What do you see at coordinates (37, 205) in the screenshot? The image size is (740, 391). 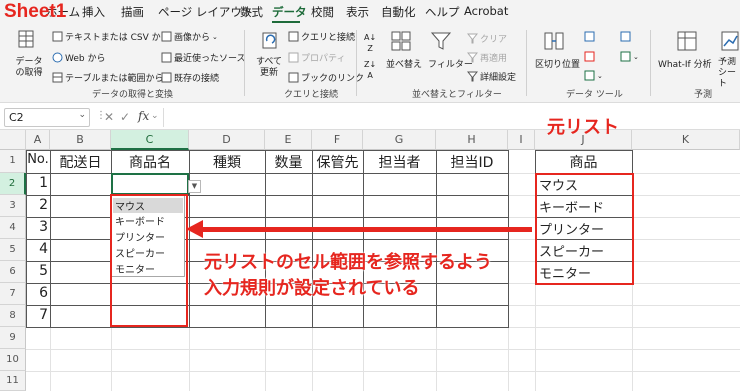 I see `number-cell: 2` at bounding box center [37, 205].